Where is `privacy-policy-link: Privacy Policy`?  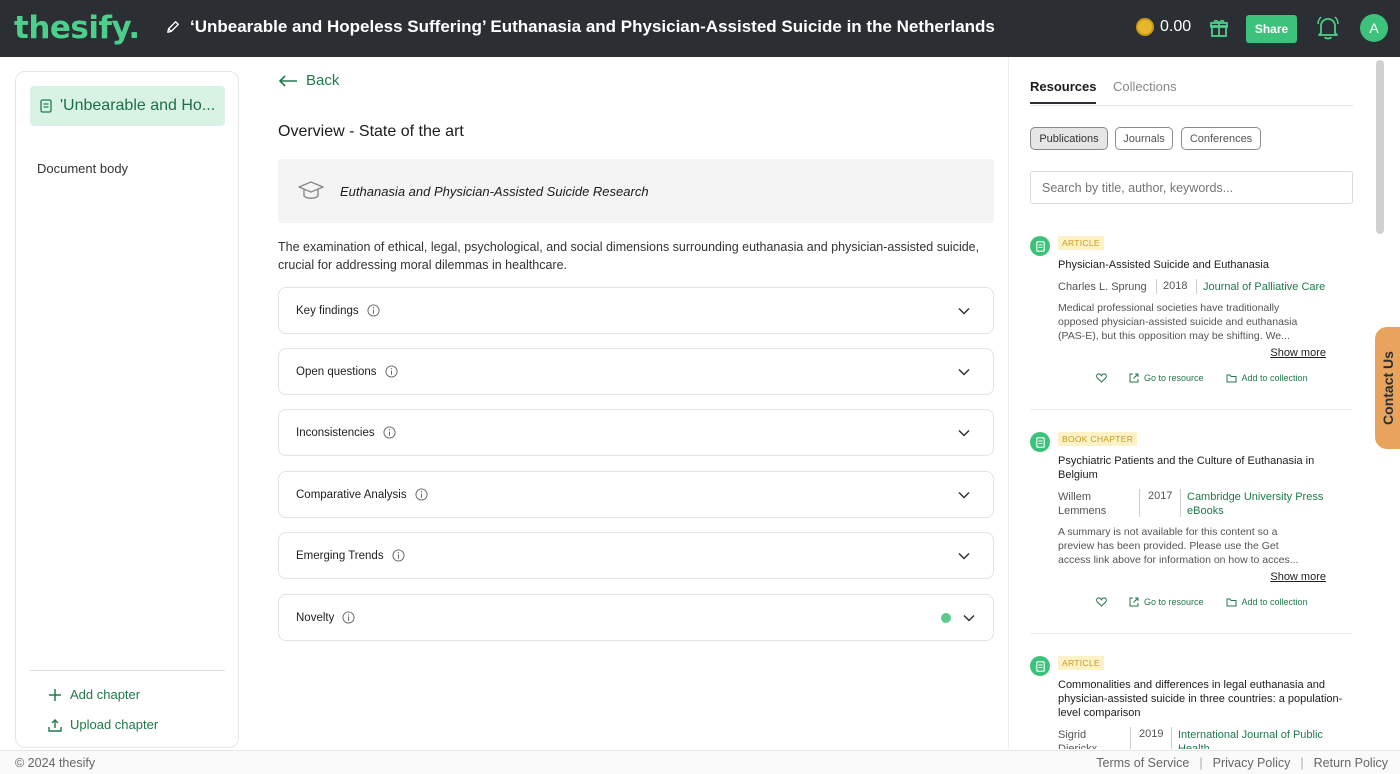 privacy-policy-link: Privacy Policy is located at coordinates (1252, 763).